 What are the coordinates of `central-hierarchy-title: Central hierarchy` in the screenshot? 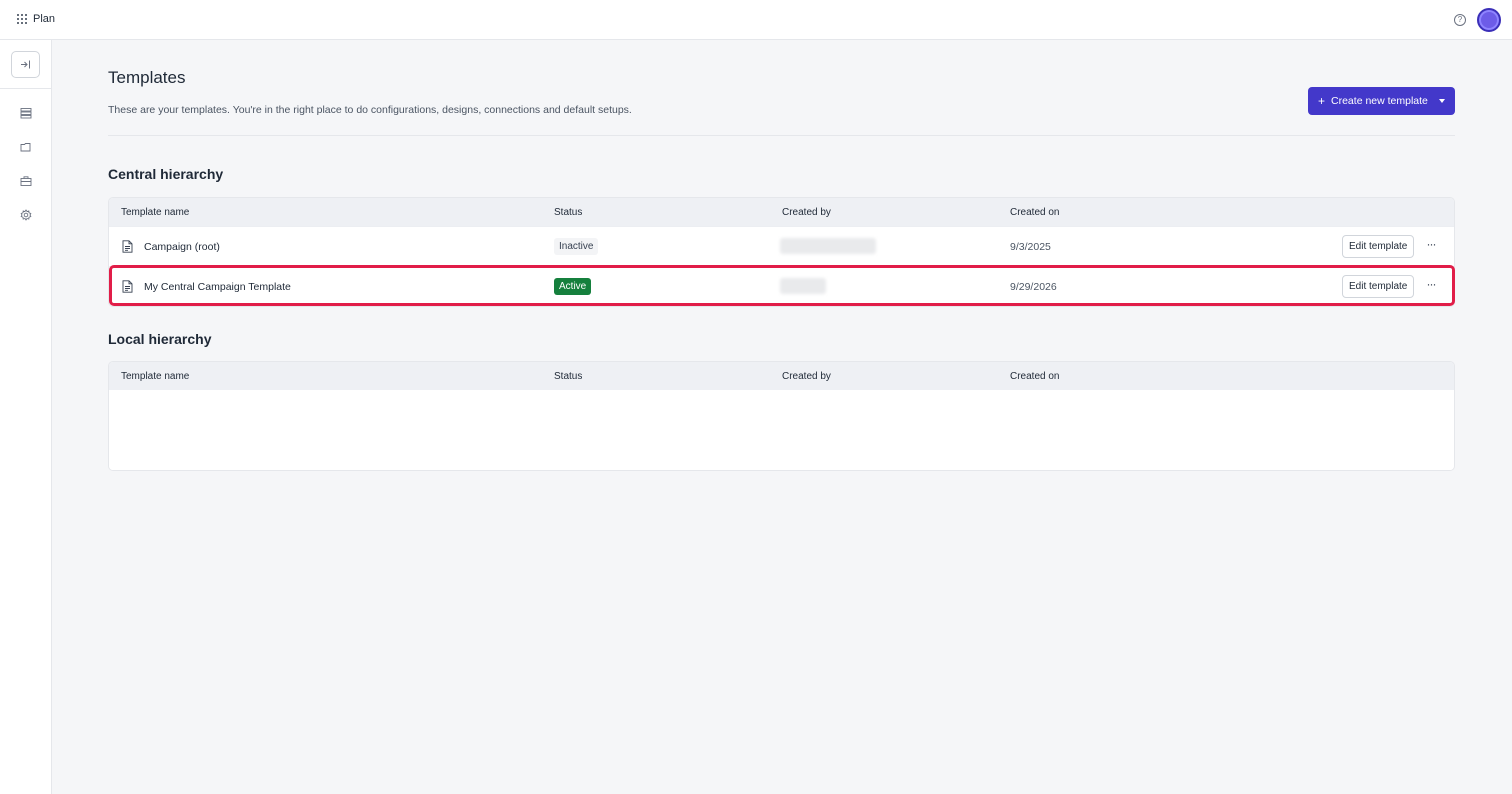 It's located at (166, 174).